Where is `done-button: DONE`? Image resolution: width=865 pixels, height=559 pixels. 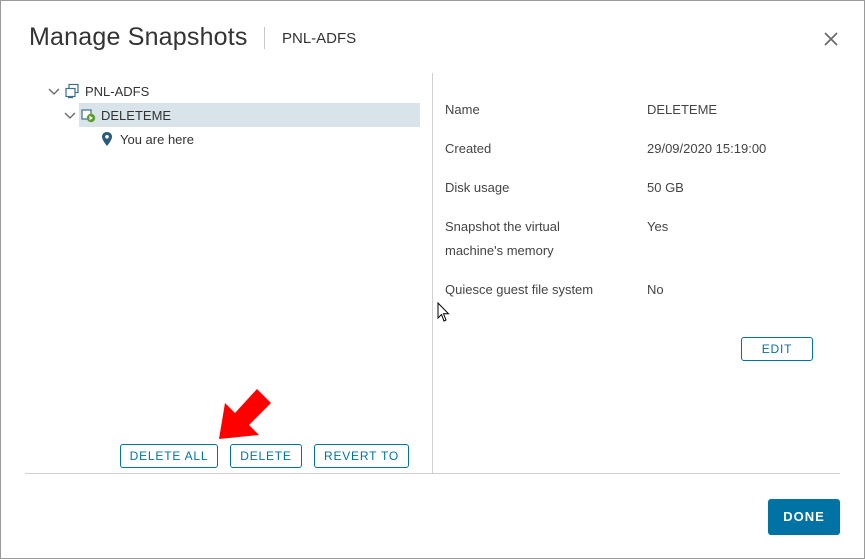
done-button: DONE is located at coordinates (804, 517).